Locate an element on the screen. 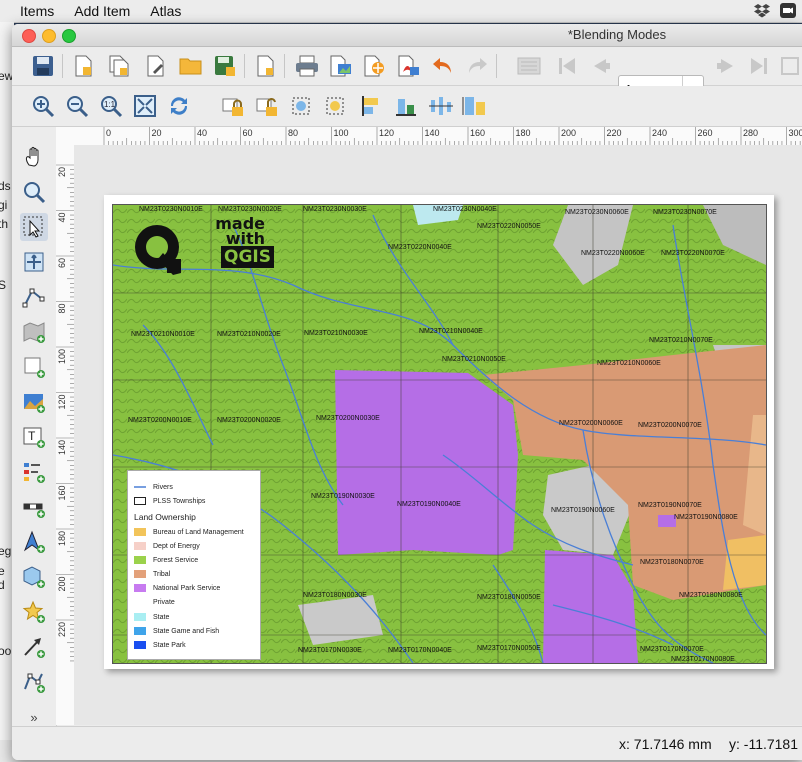  redo-icon is located at coordinates (477, 66).